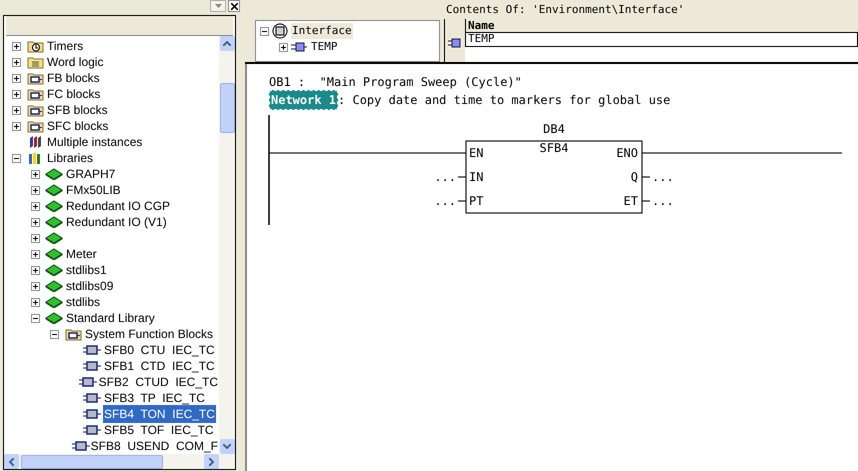  What do you see at coordinates (159, 366) in the screenshot?
I see `tree-item: SFB1 CTD IEC_TC` at bounding box center [159, 366].